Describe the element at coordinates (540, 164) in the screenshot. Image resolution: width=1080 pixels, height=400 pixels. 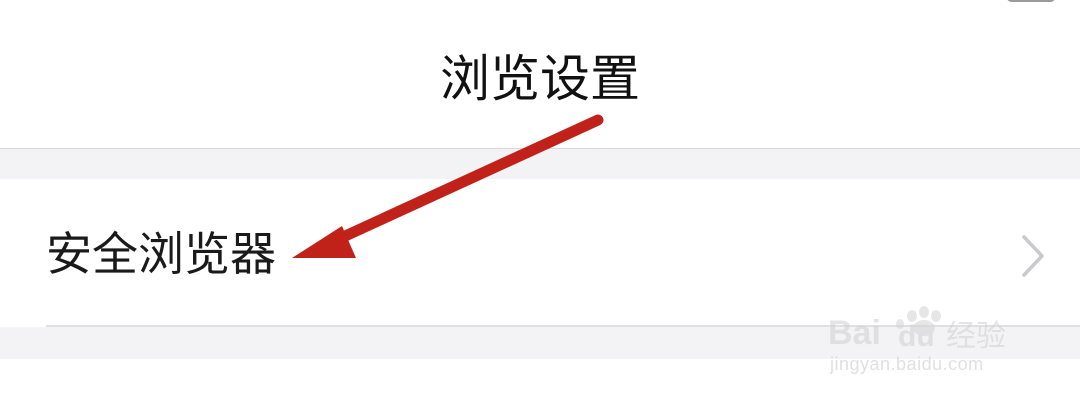
I see `section-separator-top` at that location.